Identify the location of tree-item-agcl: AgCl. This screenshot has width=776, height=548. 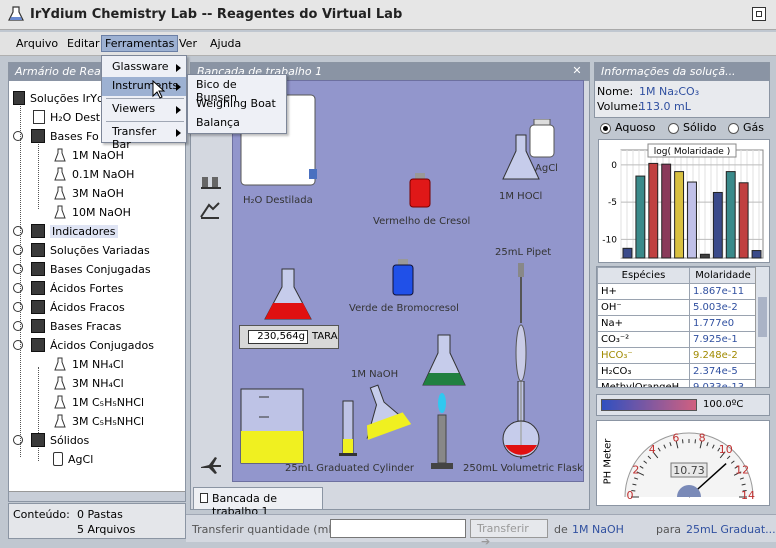
(73, 459).